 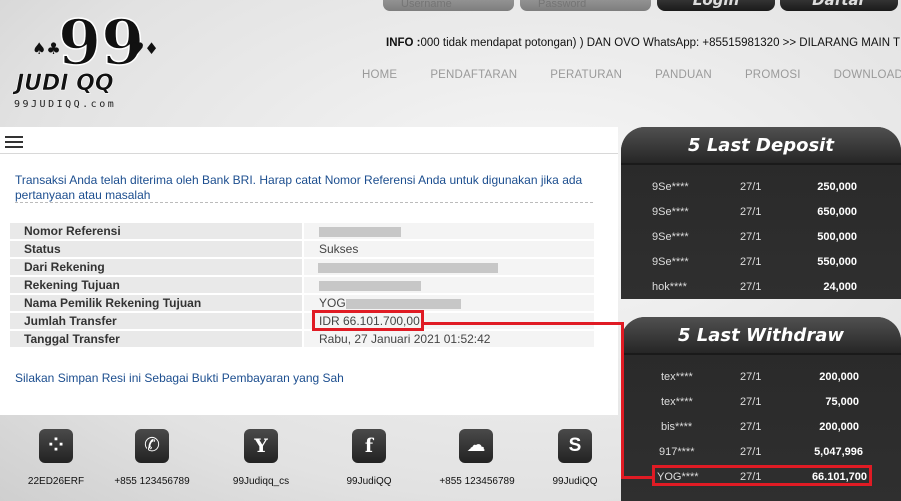 I want to click on contact-label: 99Judiqq_cs, so click(x=261, y=481).